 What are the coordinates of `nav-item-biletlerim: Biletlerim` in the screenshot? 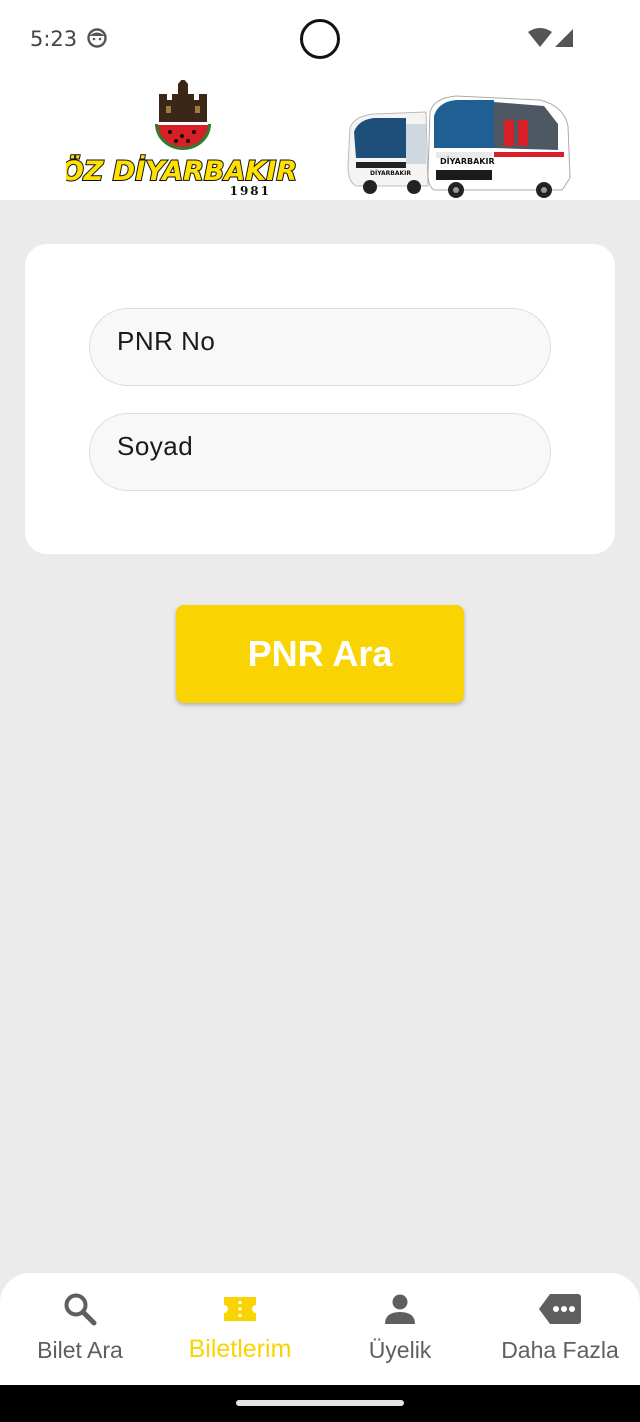 It's located at (240, 1329).